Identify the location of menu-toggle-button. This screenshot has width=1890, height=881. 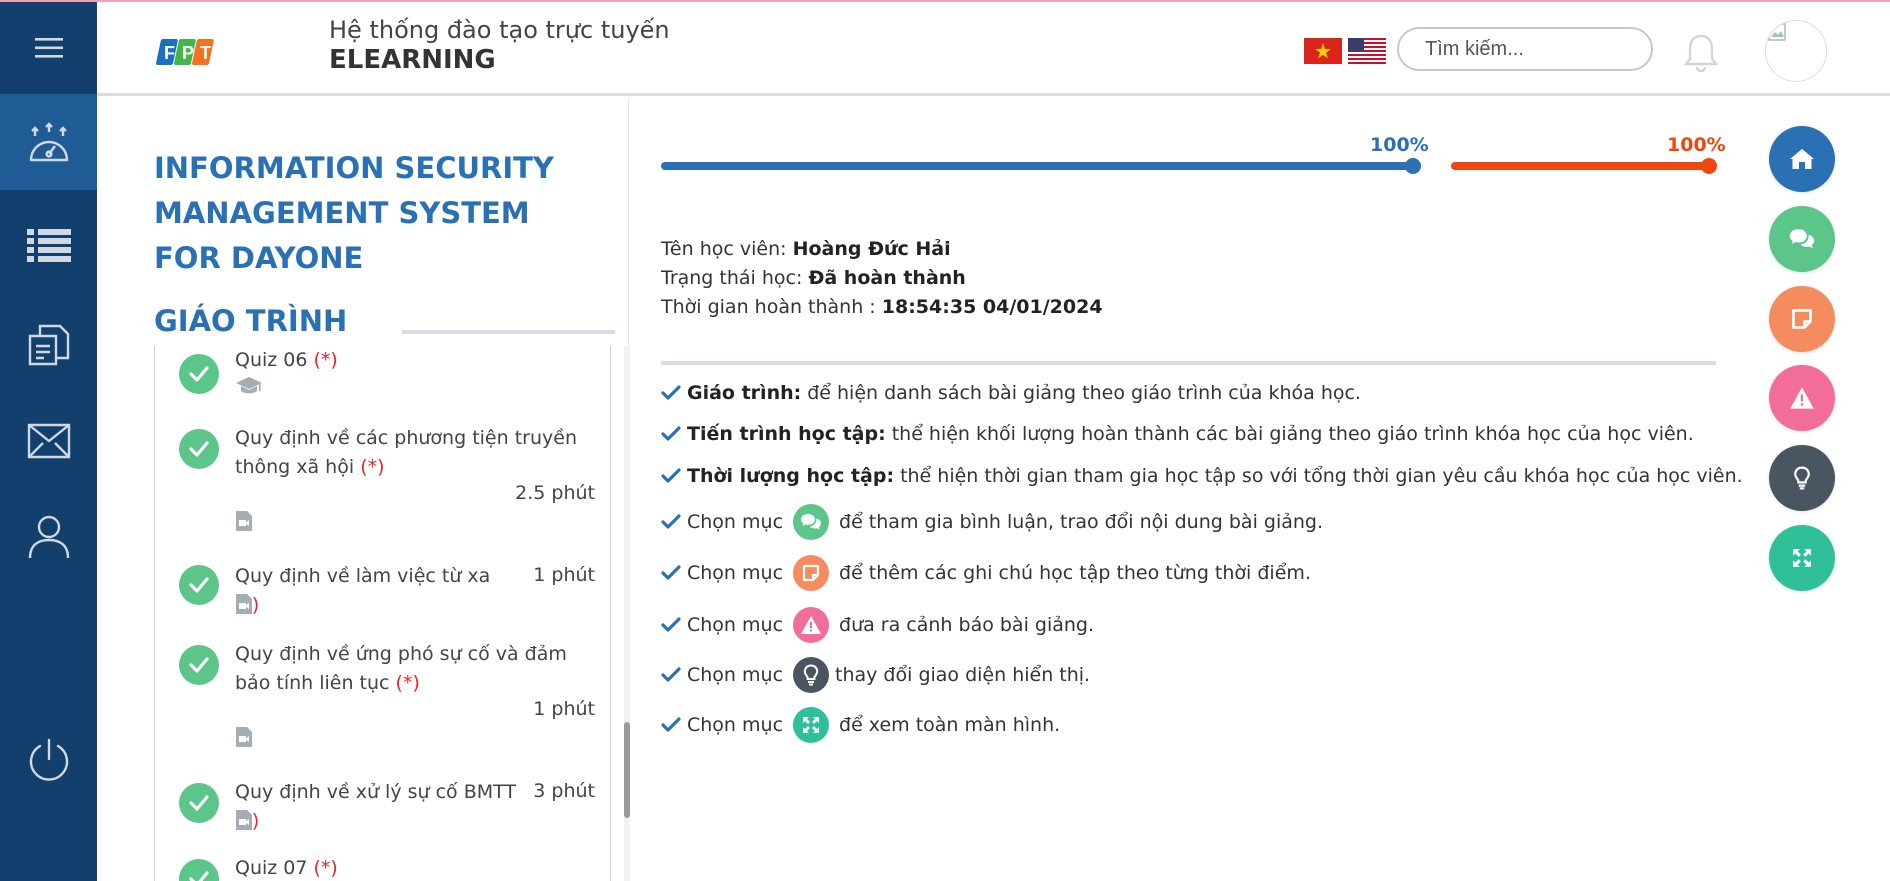
(48, 48).